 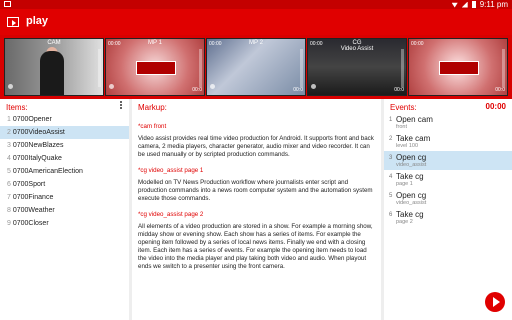 What do you see at coordinates (404, 222) in the screenshot?
I see `event-sub: page 2` at bounding box center [404, 222].